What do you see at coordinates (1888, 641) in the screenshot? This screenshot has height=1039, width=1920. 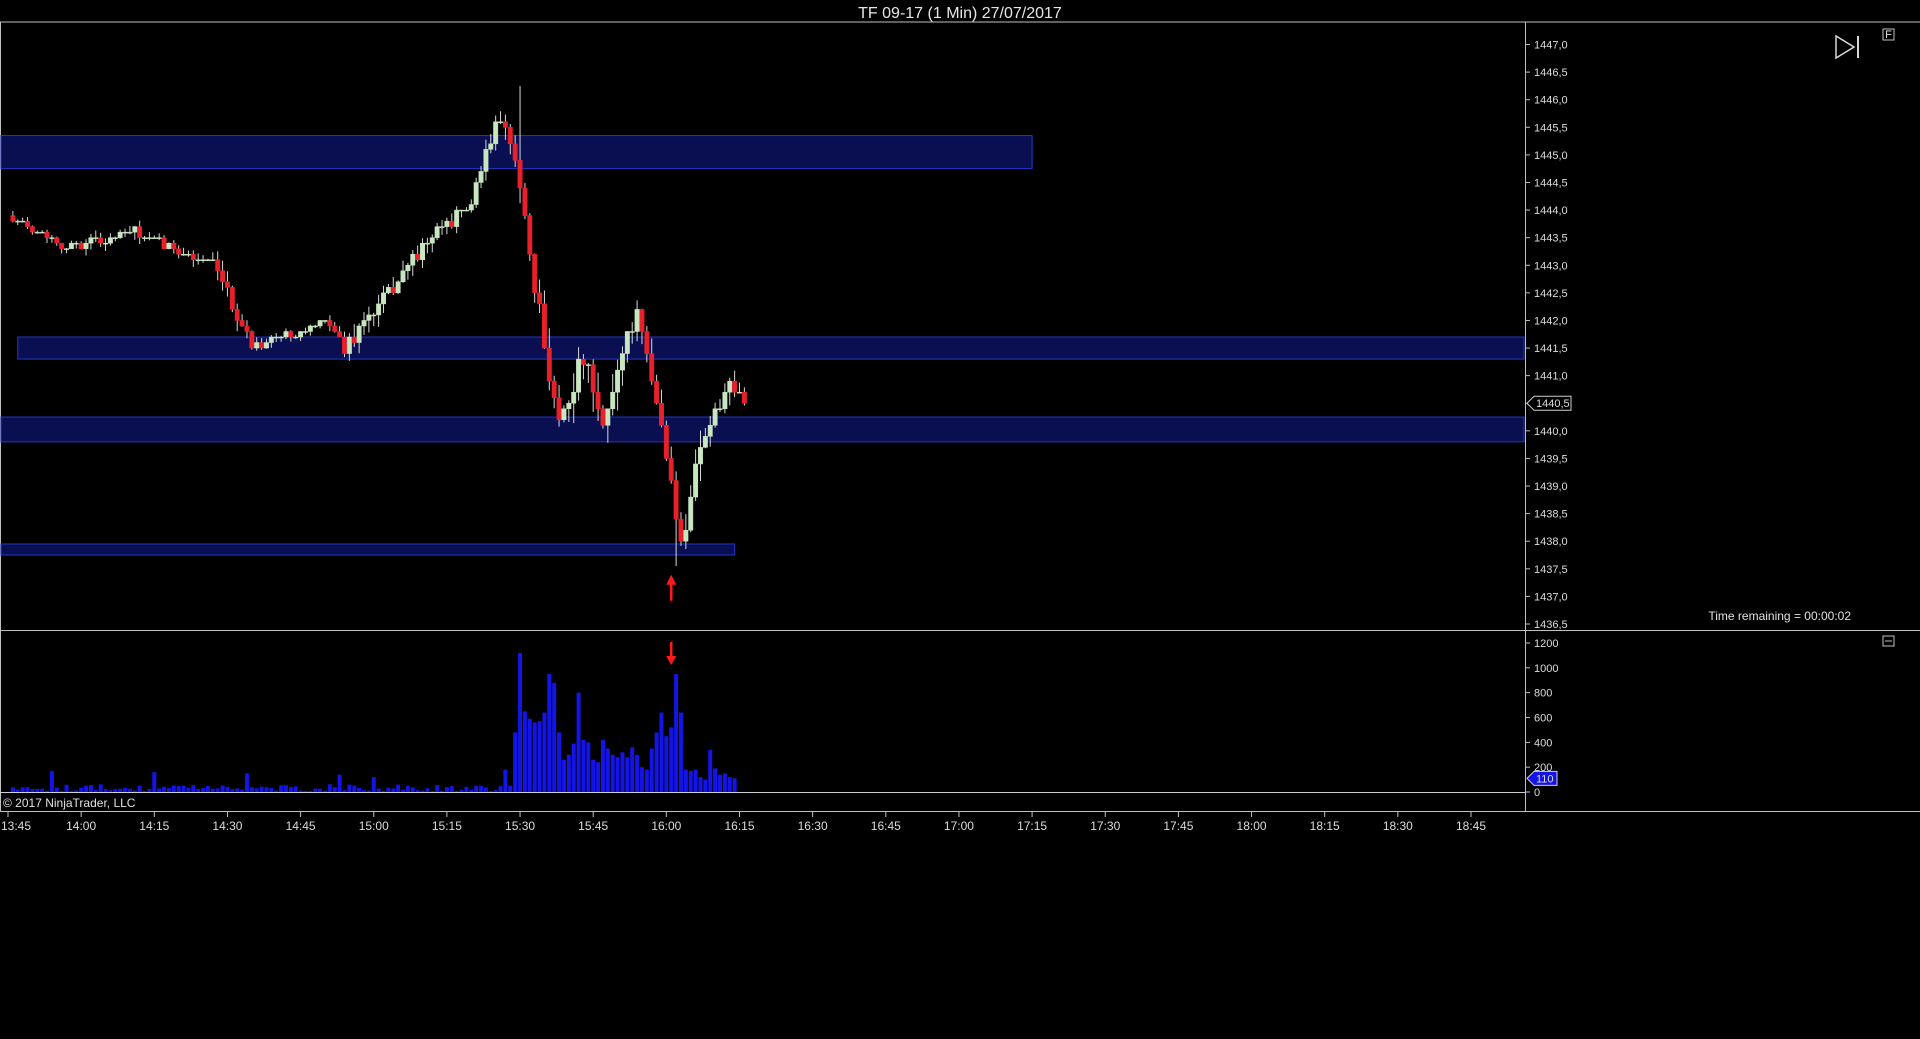 I see `volume-panel-icon` at bounding box center [1888, 641].